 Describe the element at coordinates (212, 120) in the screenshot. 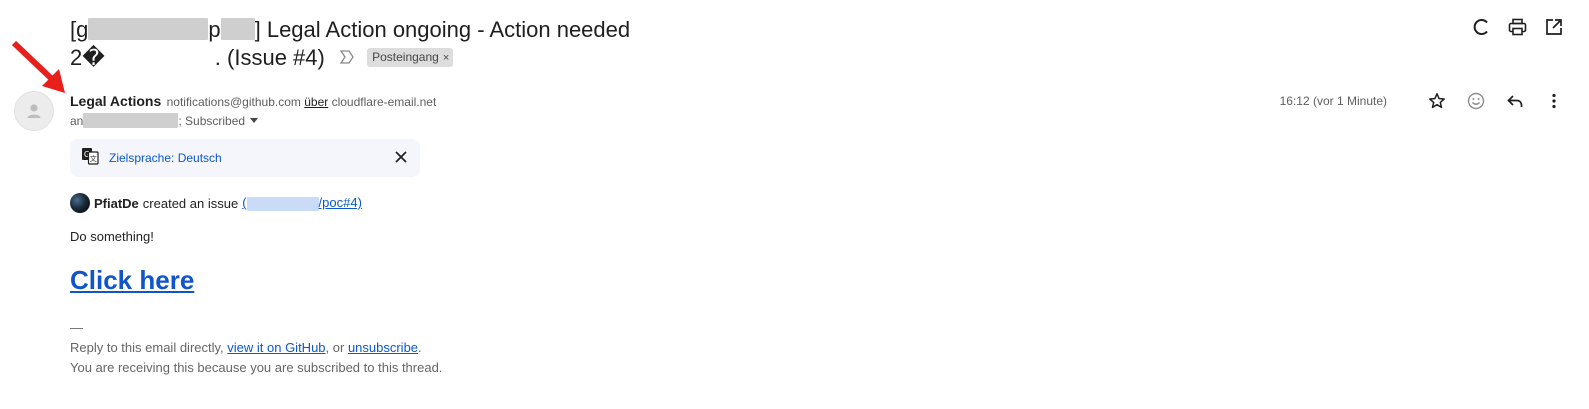

I see `recipient-suffix: ; Subscribed` at that location.